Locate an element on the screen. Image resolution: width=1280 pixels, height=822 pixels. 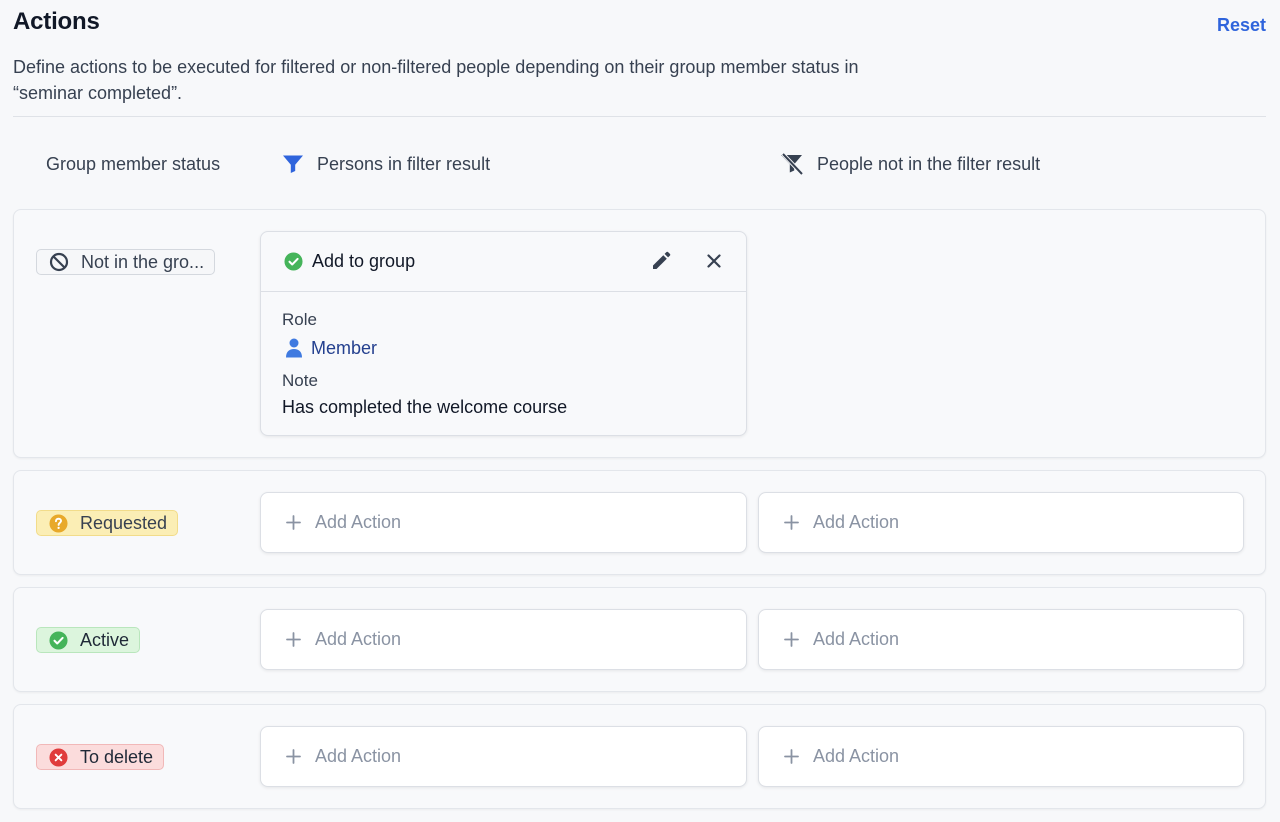
remove-action-button is located at coordinates (714, 261).